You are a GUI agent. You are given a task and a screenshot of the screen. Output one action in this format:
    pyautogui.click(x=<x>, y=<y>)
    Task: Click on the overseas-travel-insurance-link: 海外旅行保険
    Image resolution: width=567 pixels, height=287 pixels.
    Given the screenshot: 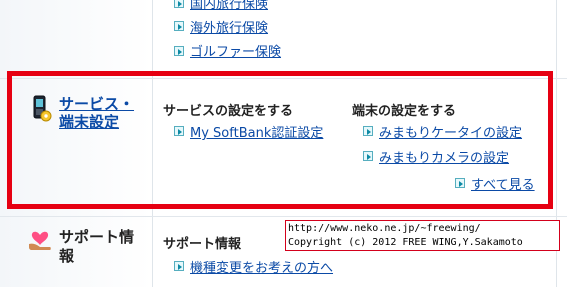 What is the action you would take?
    pyautogui.click(x=229, y=26)
    